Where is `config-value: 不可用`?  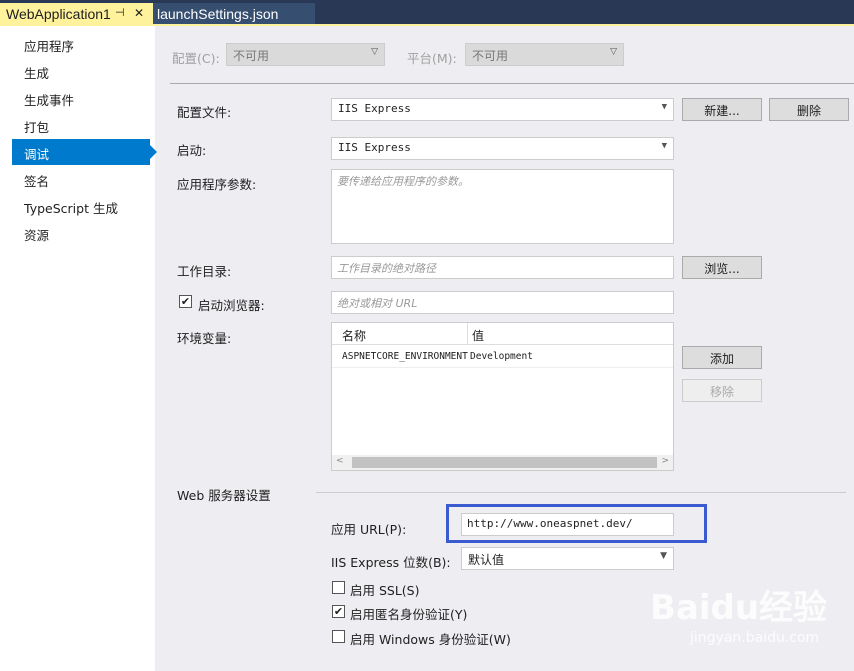 config-value: 不可用 is located at coordinates (251, 56).